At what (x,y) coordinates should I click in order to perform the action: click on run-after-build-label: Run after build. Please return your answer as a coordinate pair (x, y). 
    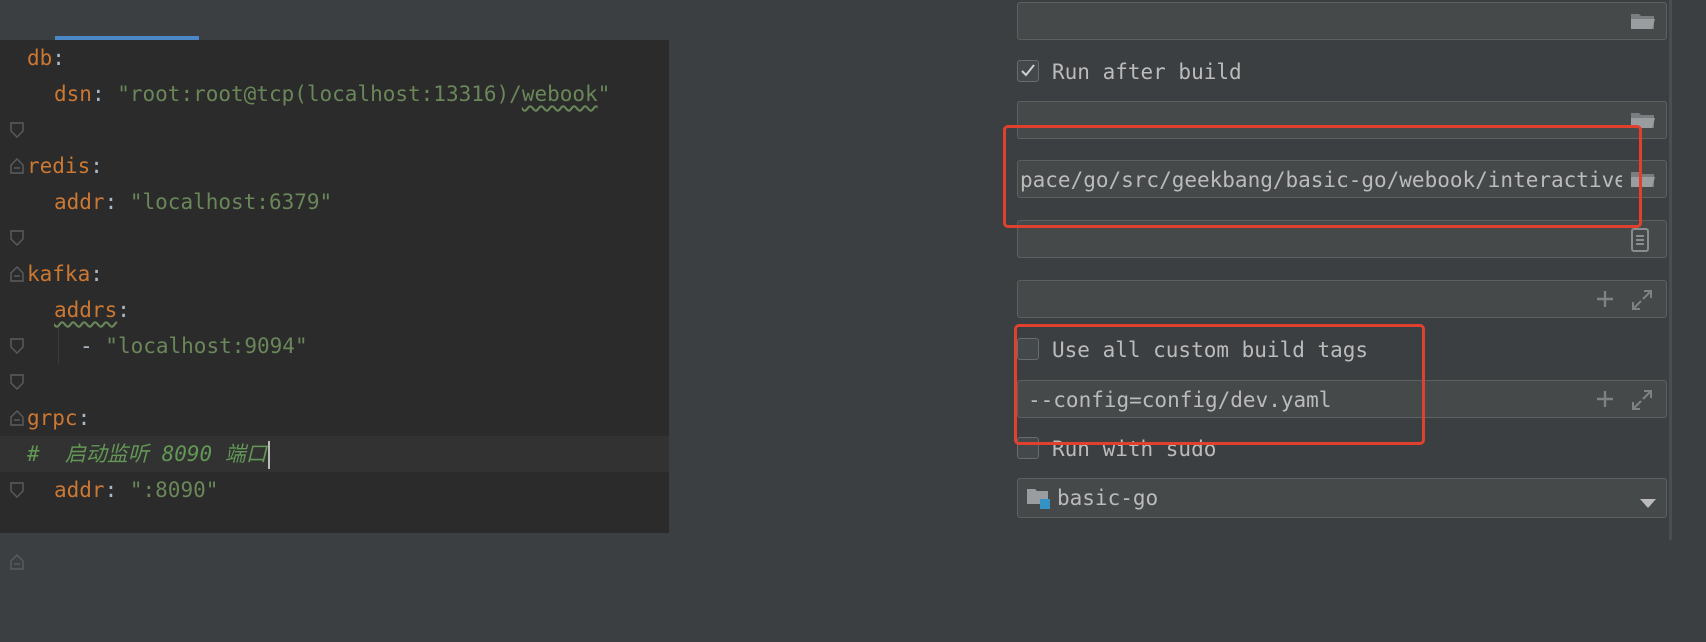
    Looking at the image, I should click on (1147, 72).